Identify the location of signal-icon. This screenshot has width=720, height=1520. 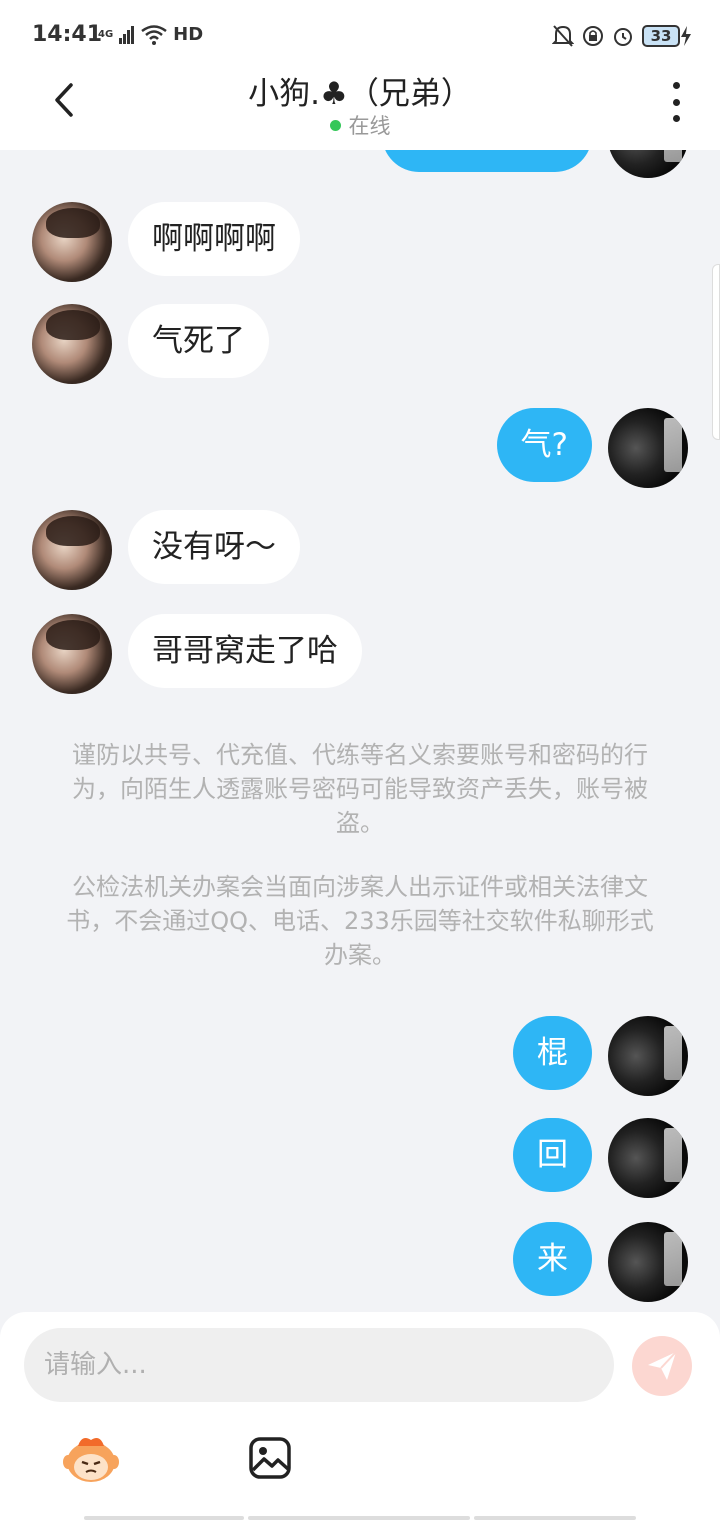
(127, 34).